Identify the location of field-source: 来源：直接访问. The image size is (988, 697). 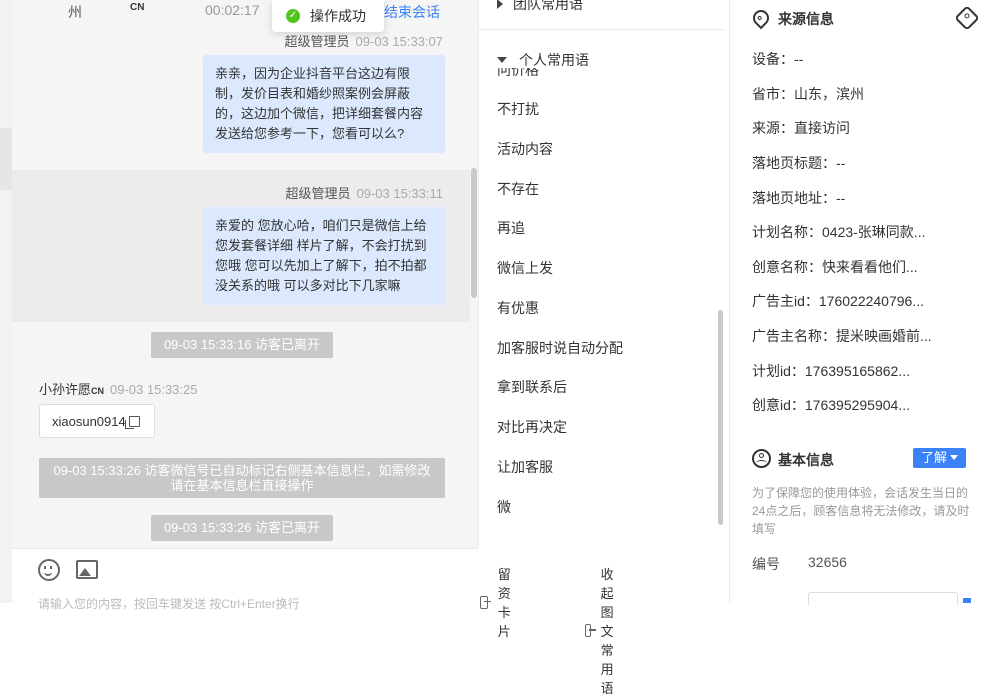
(801, 128).